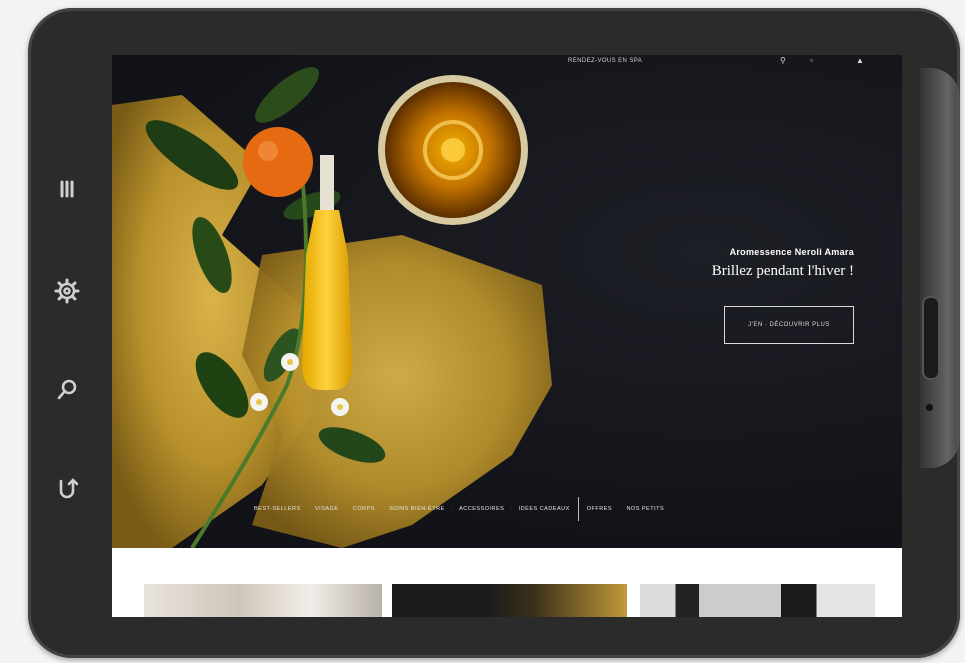  Describe the element at coordinates (931, 338) in the screenshot. I see `home-button` at that location.